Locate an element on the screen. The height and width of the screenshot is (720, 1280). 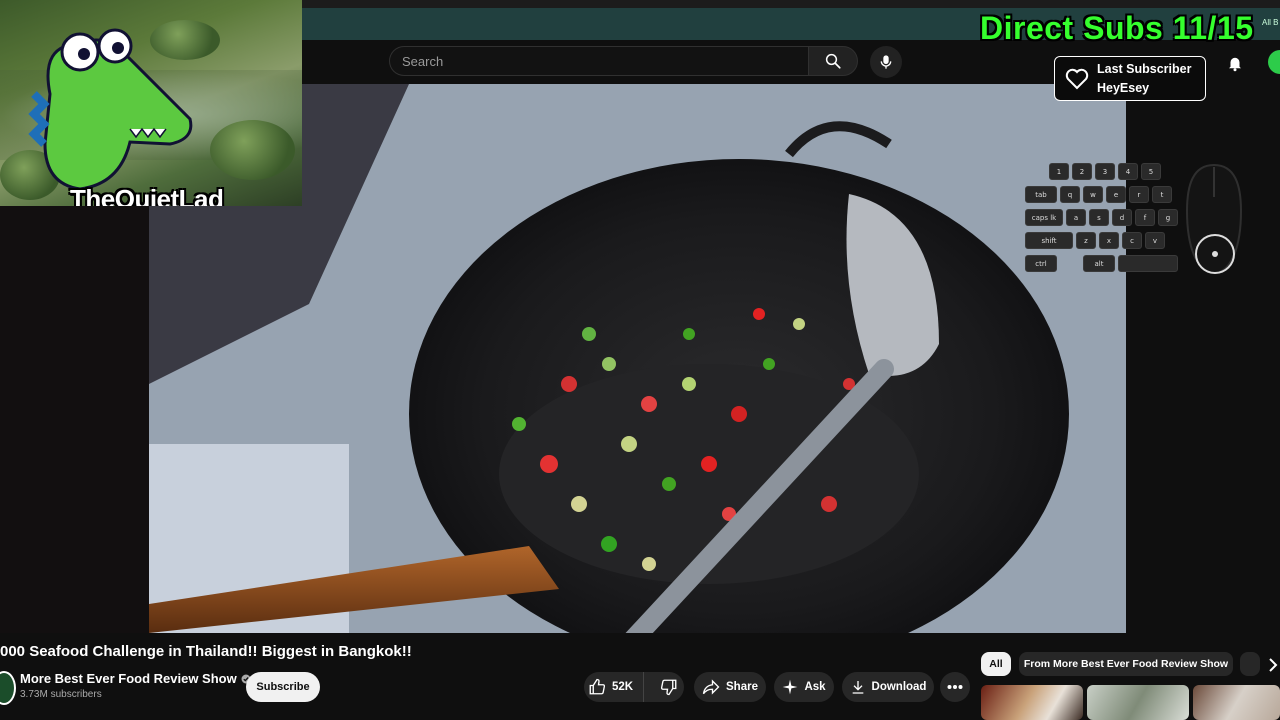
dislike-button is located at coordinates (669, 687).